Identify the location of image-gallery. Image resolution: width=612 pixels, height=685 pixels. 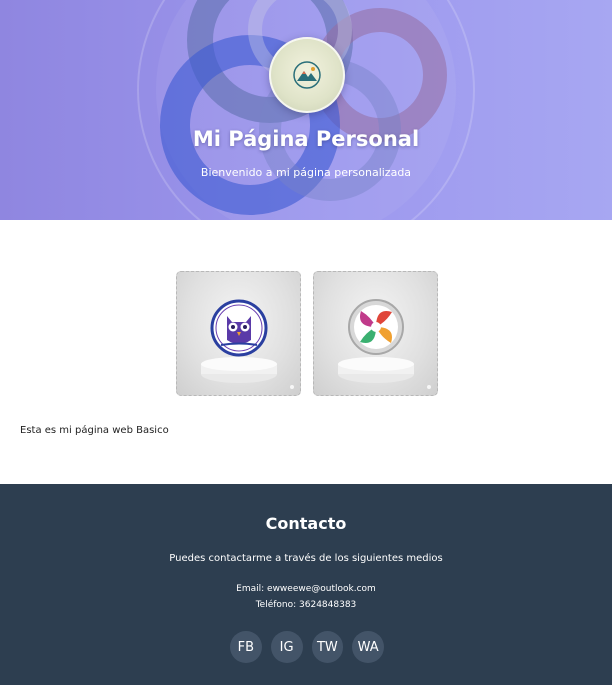
(307, 333).